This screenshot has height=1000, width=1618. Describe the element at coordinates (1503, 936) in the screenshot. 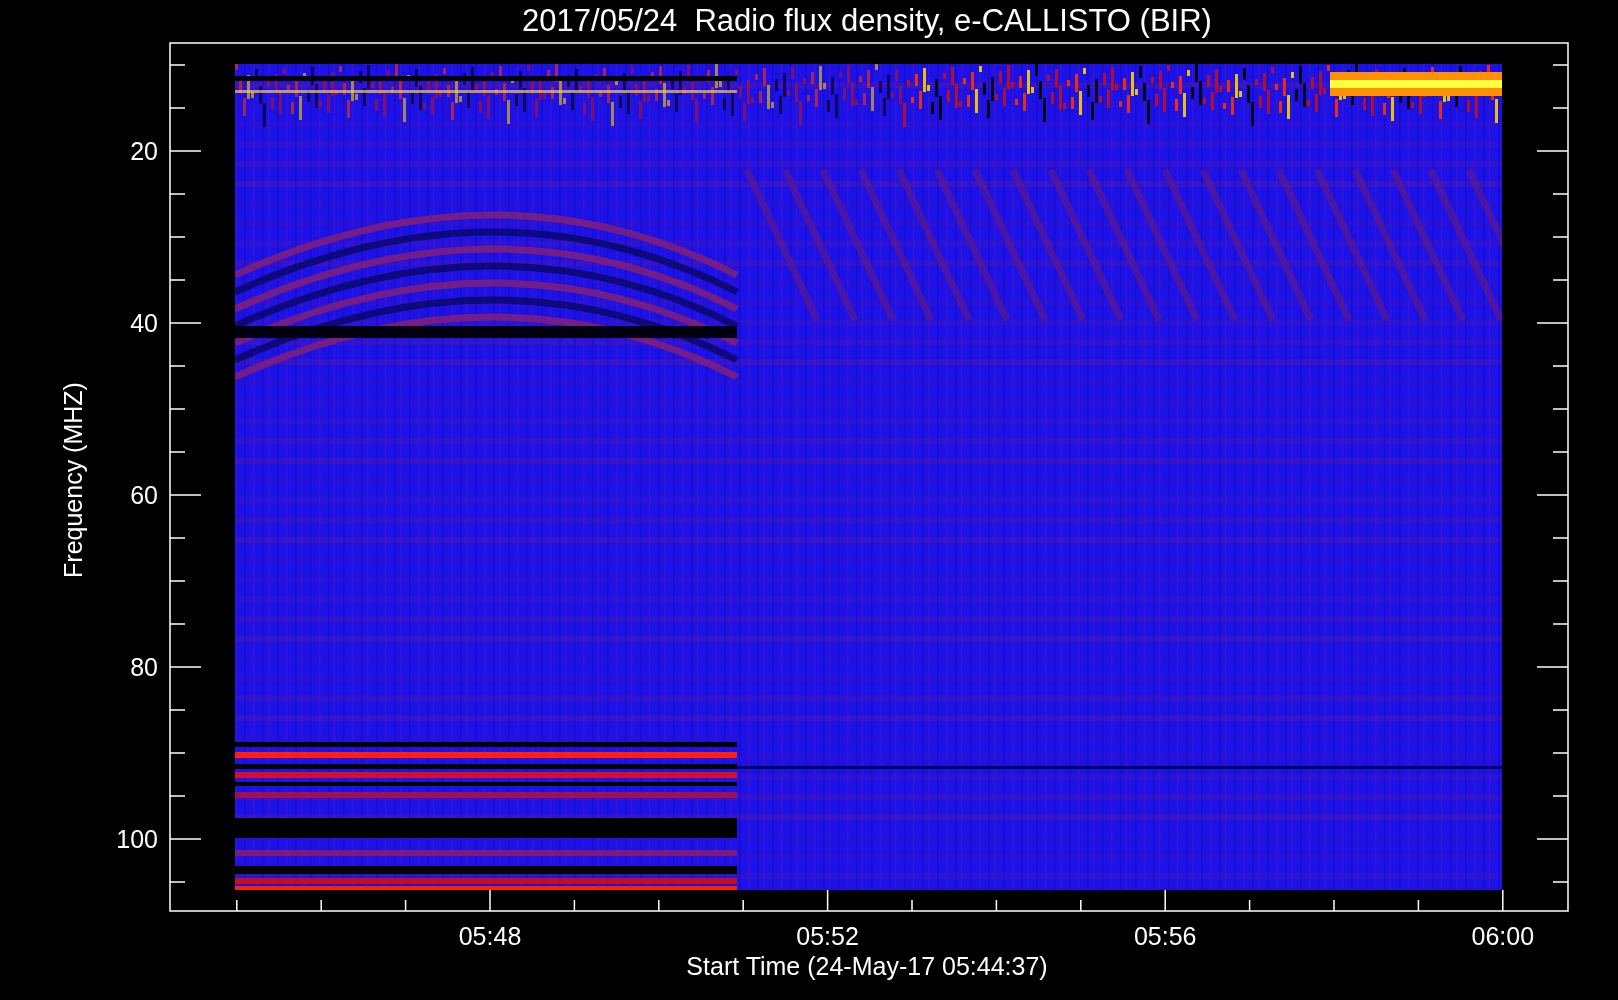

I see `tick-label: 06:00` at that location.